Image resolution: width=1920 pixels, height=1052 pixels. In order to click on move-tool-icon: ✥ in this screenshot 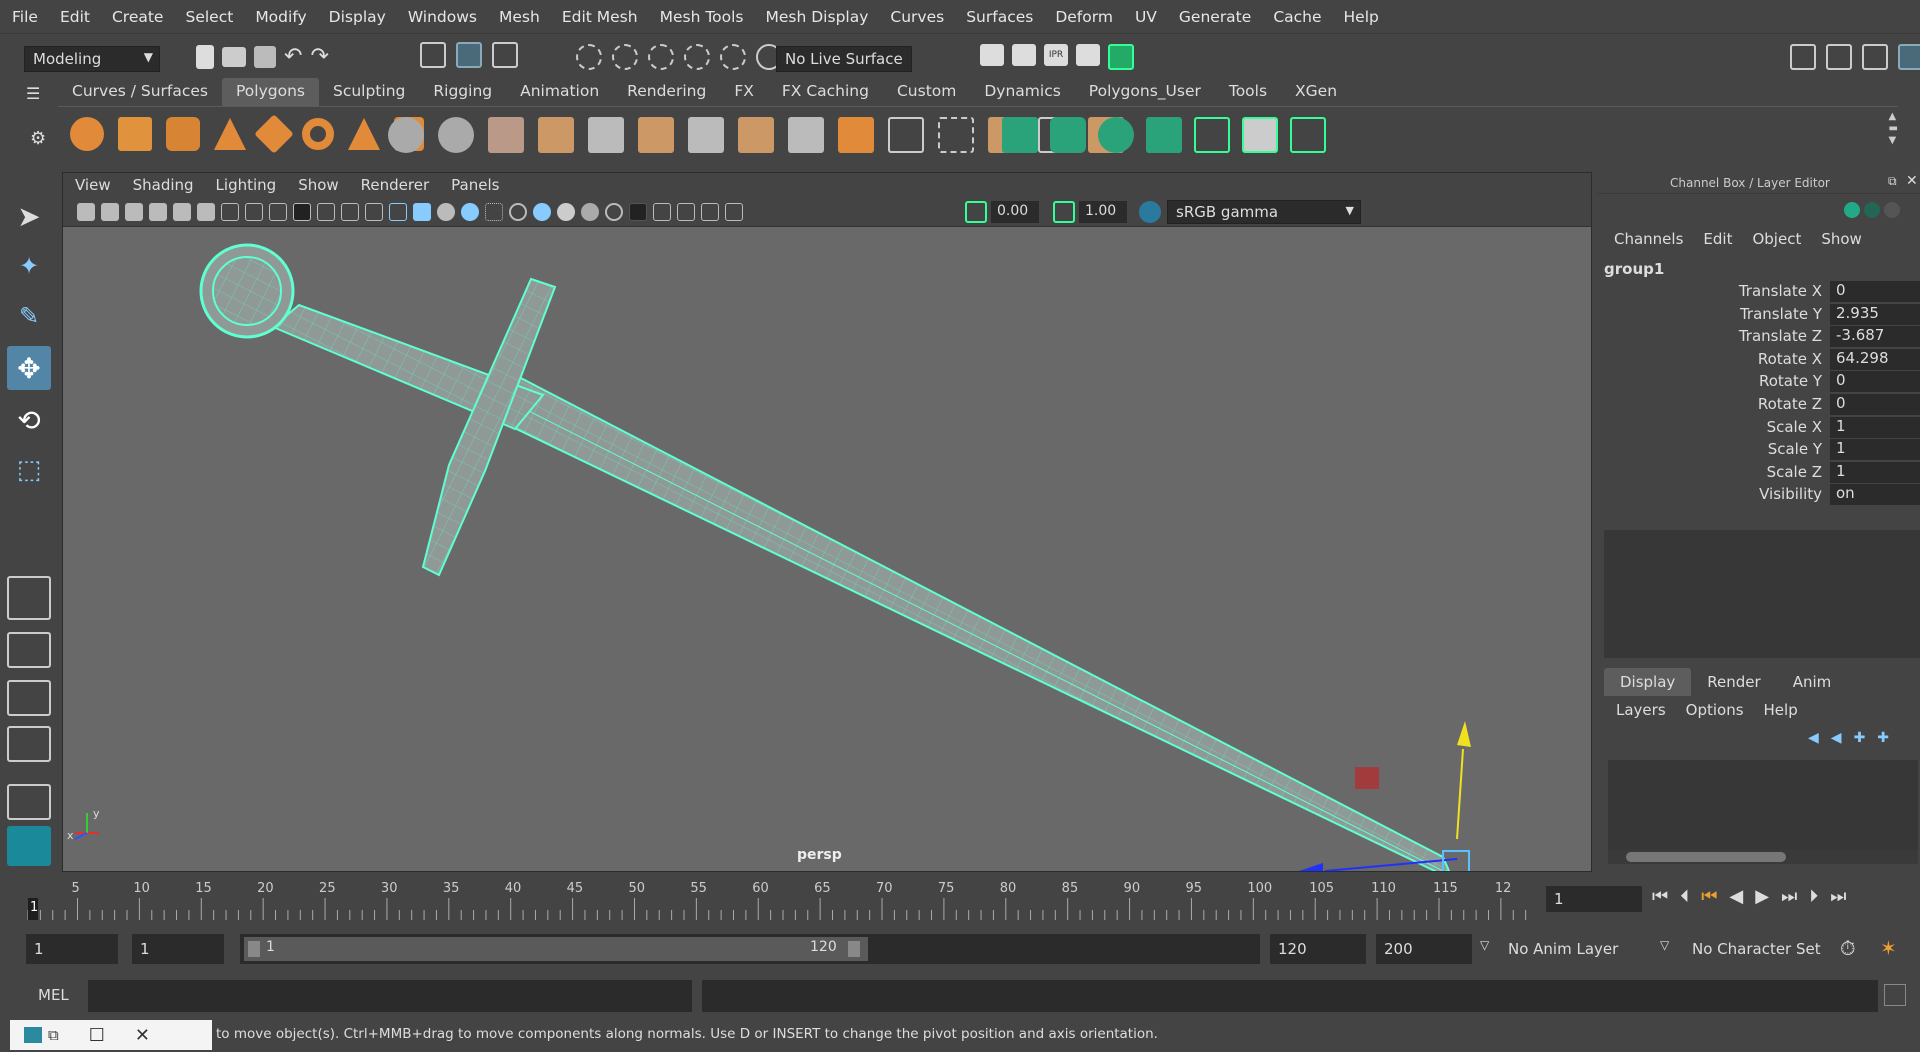, I will do `click(29, 368)`.